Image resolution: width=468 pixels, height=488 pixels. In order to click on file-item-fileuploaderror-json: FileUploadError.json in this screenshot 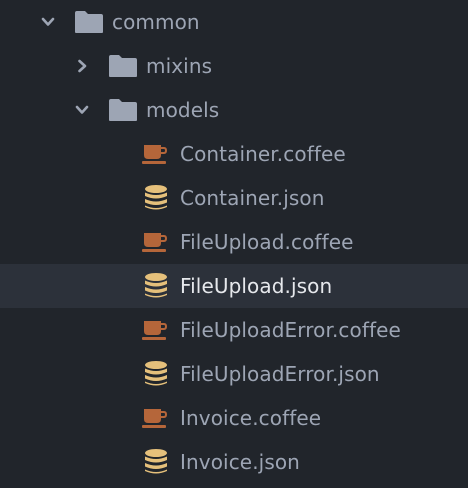, I will do `click(234, 374)`.